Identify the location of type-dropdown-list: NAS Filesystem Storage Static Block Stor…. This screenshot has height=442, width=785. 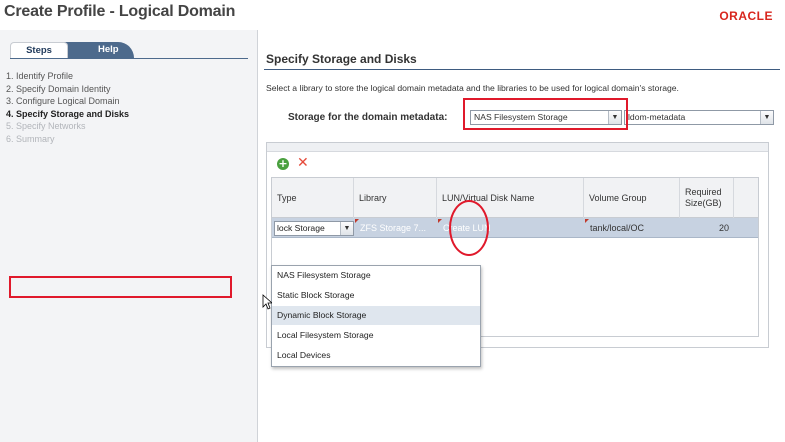
(376, 316).